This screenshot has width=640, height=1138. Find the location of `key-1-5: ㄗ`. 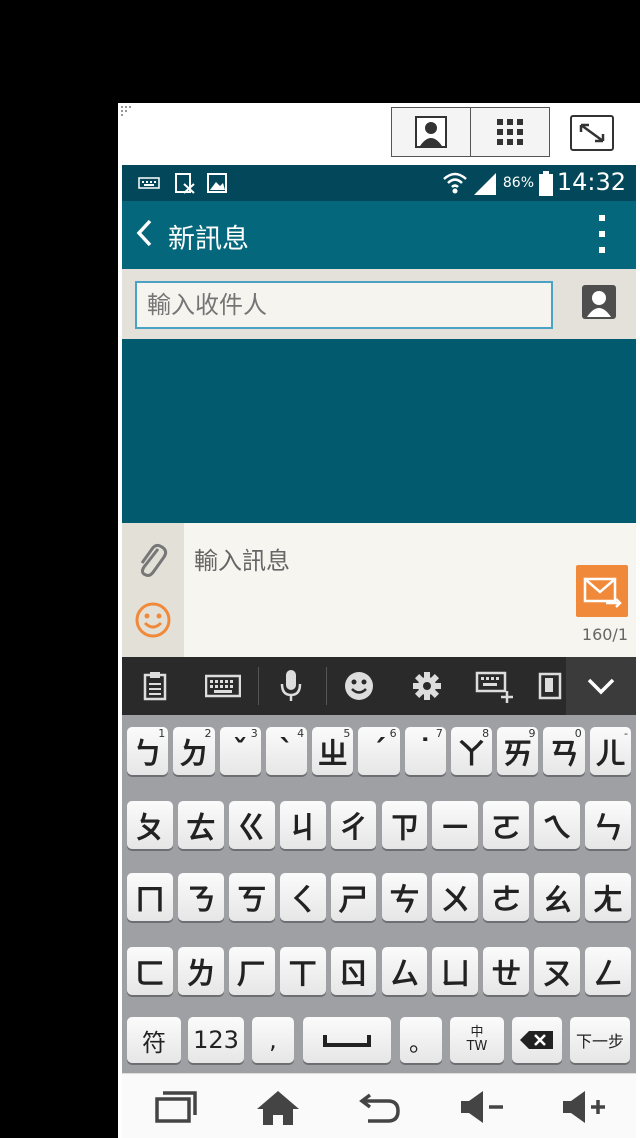

key-1-5: ㄗ is located at coordinates (404, 825).